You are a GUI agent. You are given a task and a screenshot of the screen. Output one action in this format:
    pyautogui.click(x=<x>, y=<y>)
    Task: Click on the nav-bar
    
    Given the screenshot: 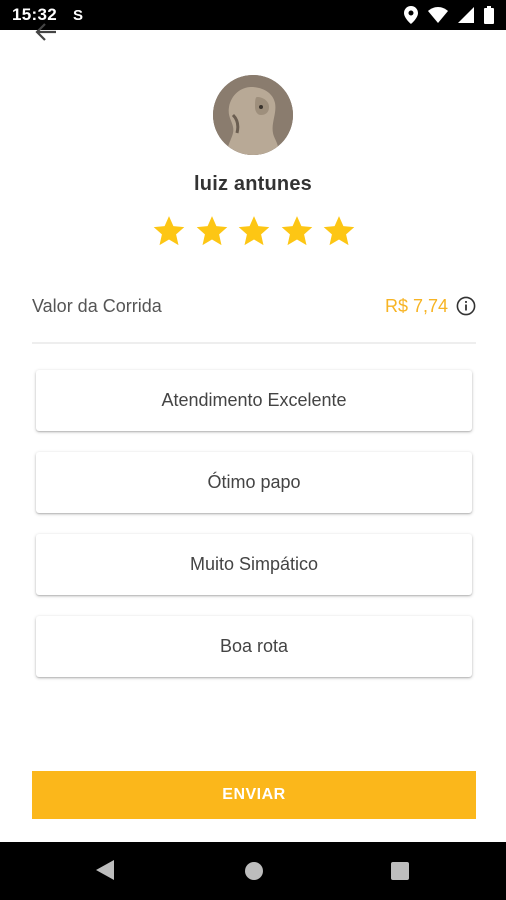 What is the action you would take?
    pyautogui.click(x=253, y=871)
    